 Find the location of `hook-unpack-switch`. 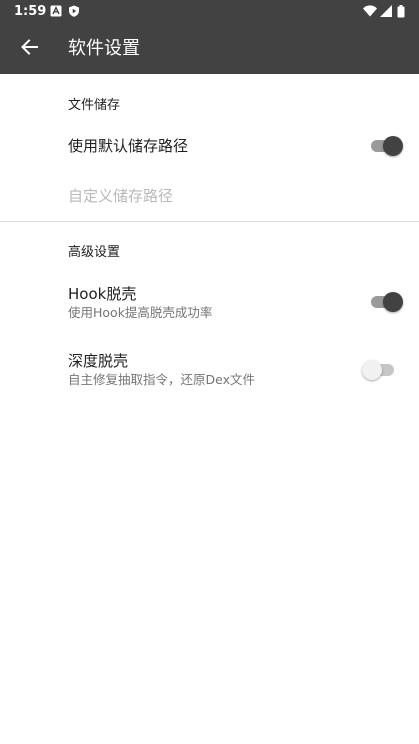

hook-unpack-switch is located at coordinates (387, 302).